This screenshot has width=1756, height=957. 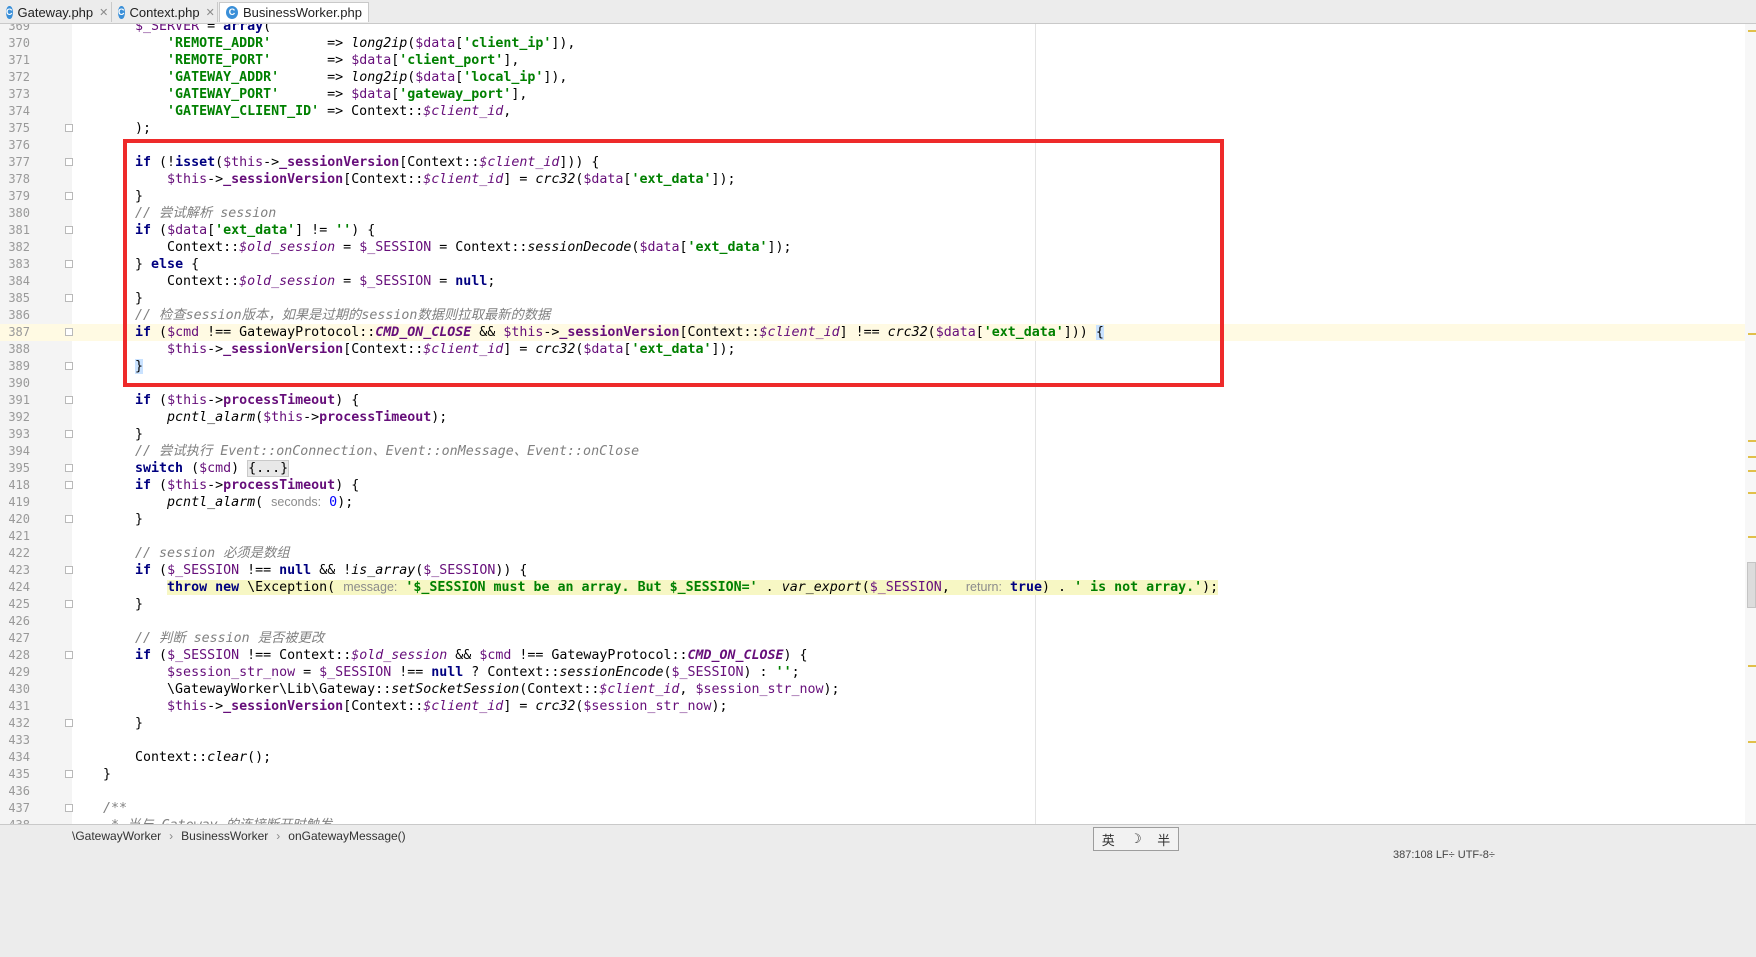 What do you see at coordinates (872, 434) in the screenshot?
I see `code-line: 393 }` at bounding box center [872, 434].